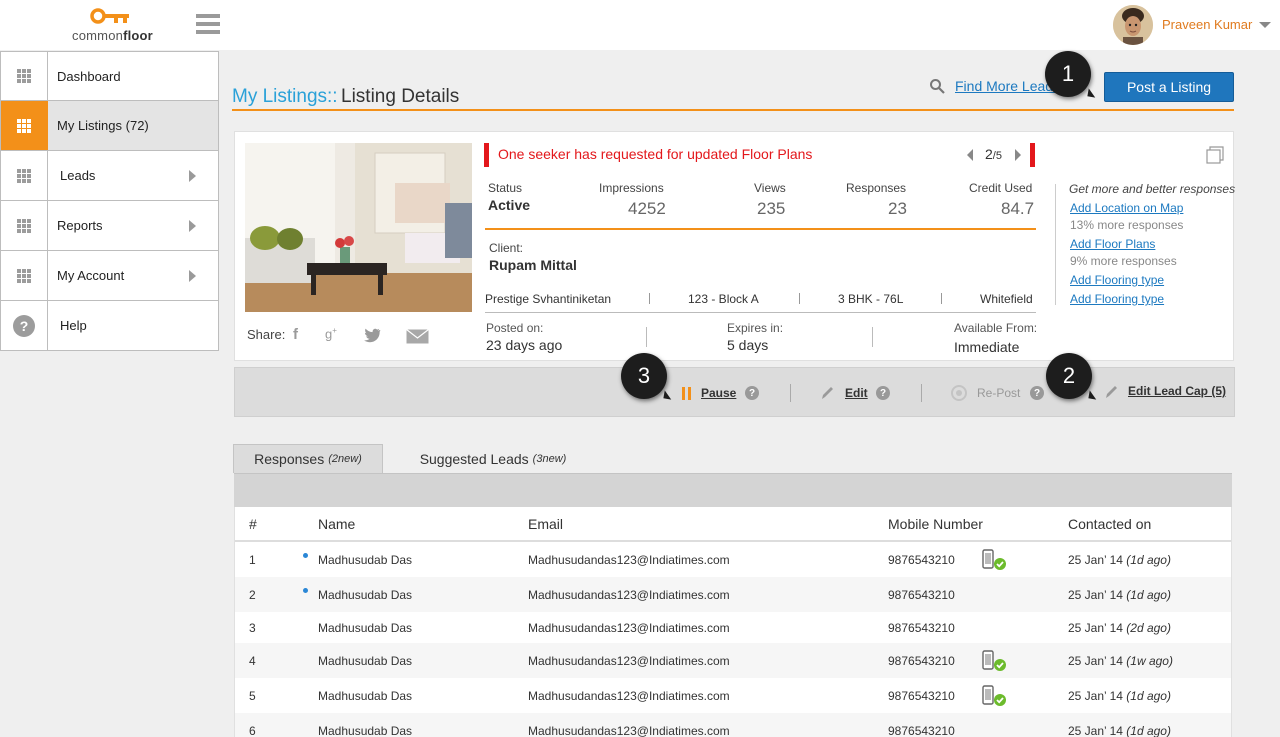  I want to click on column-header: Mobile Number, so click(935, 524).